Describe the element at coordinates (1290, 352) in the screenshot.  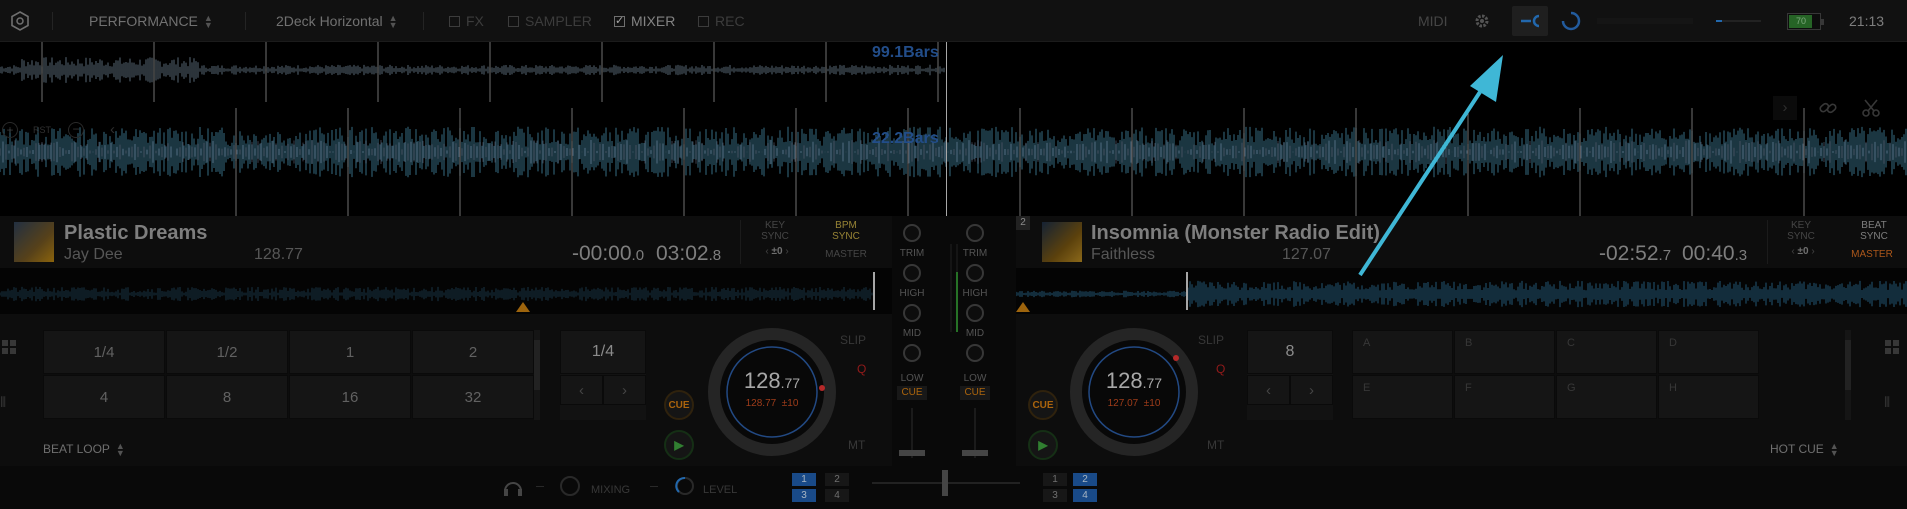
I see `deck2-loop-length: 8` at that location.